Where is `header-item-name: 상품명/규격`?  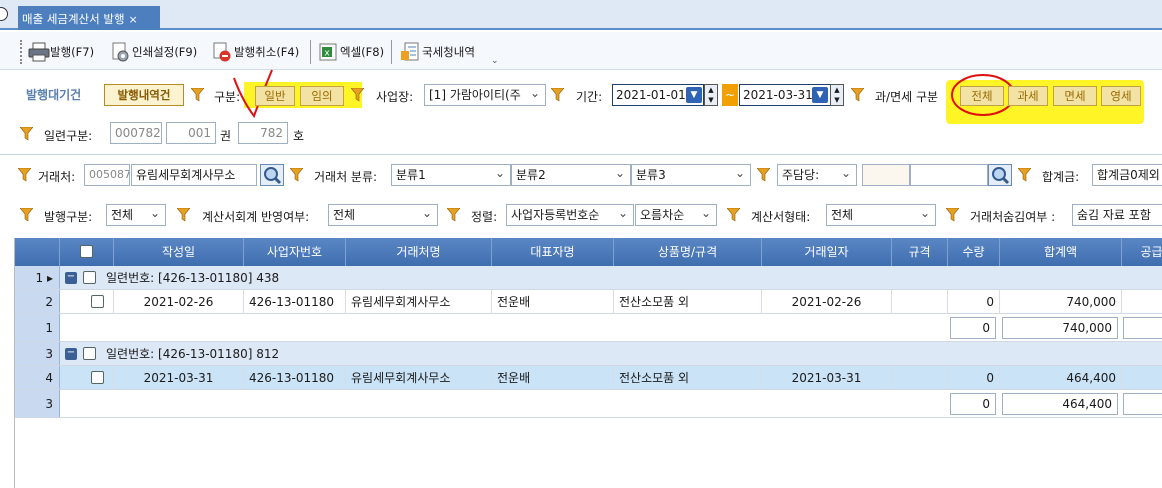
header-item-name: 상품명/규격 is located at coordinates (688, 252).